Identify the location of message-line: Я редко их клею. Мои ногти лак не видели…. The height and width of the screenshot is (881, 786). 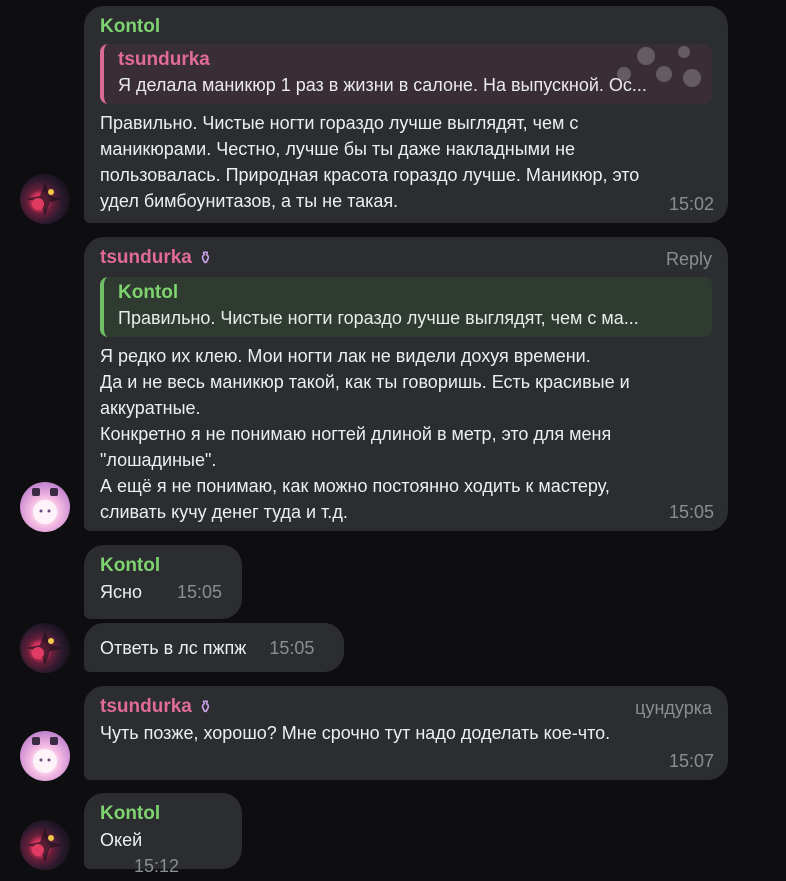
(345, 356).